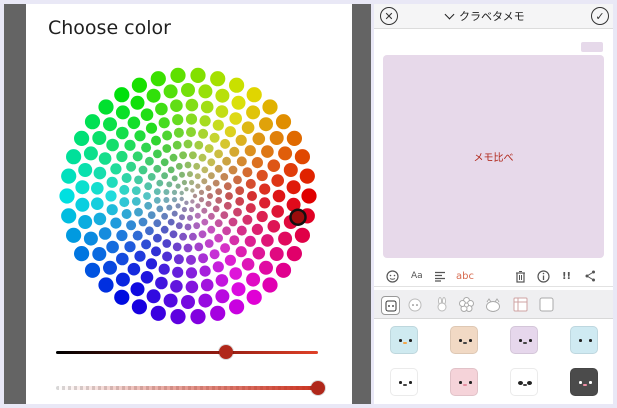  What do you see at coordinates (584, 382) in the screenshot?
I see `sticker-cat-black` at bounding box center [584, 382].